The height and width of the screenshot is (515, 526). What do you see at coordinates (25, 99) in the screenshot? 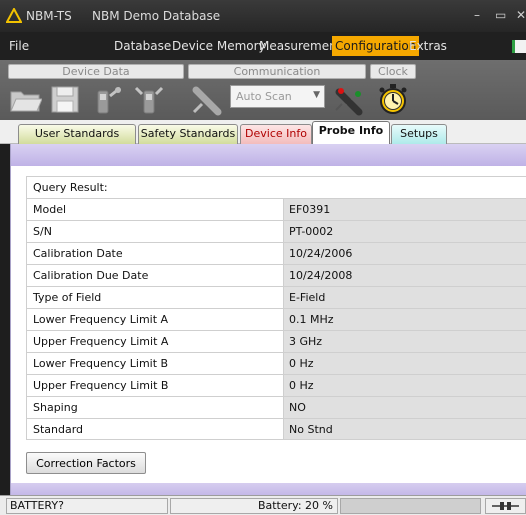
I see `open-folder-icon` at bounding box center [25, 99].